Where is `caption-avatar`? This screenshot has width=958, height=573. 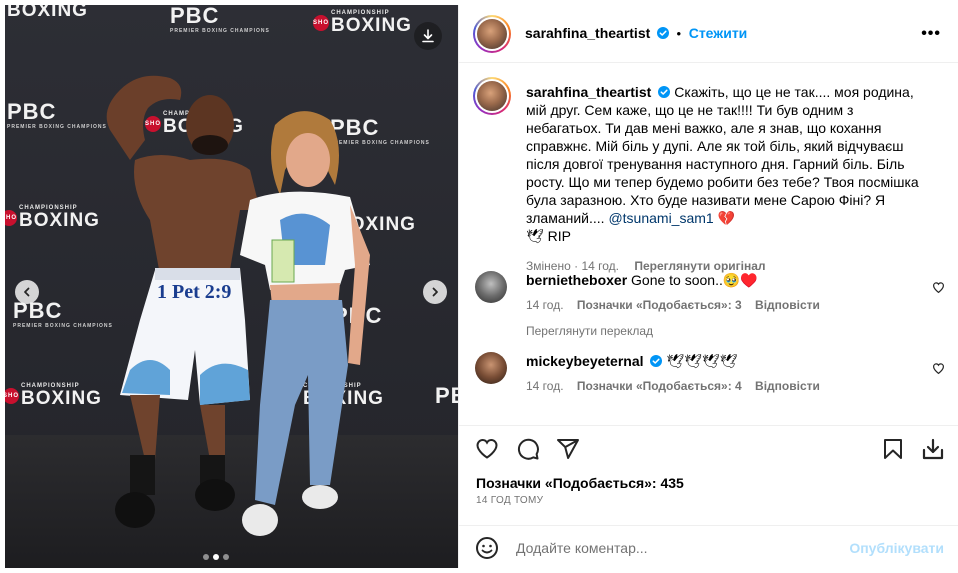 caption-avatar is located at coordinates (492, 96).